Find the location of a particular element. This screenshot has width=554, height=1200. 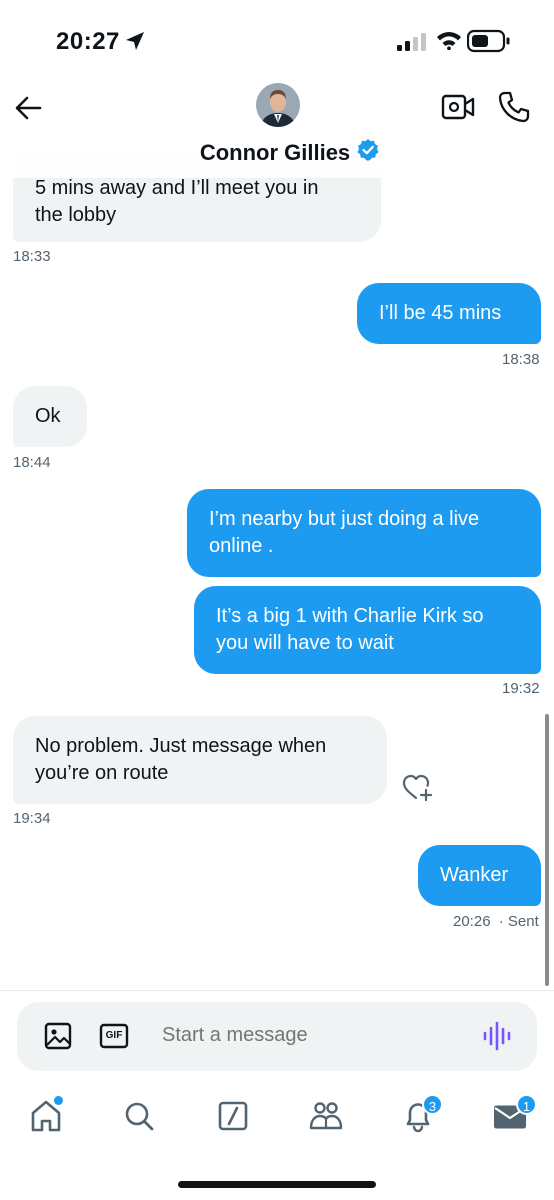

message-composer: GIF is located at coordinates (277, 1036).